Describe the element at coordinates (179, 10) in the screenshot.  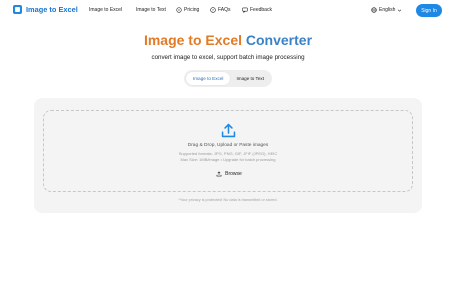
I see `tag-icon` at that location.